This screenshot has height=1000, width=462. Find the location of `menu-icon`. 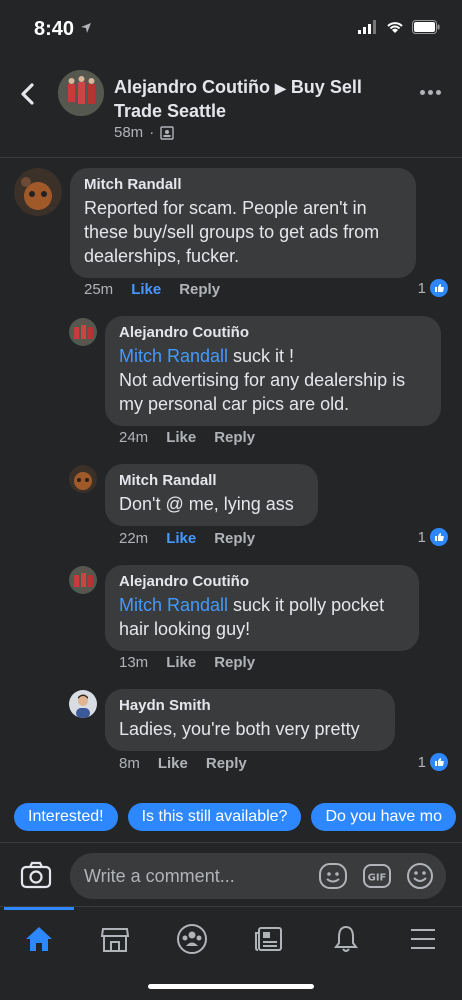

menu-icon is located at coordinates (423, 939).